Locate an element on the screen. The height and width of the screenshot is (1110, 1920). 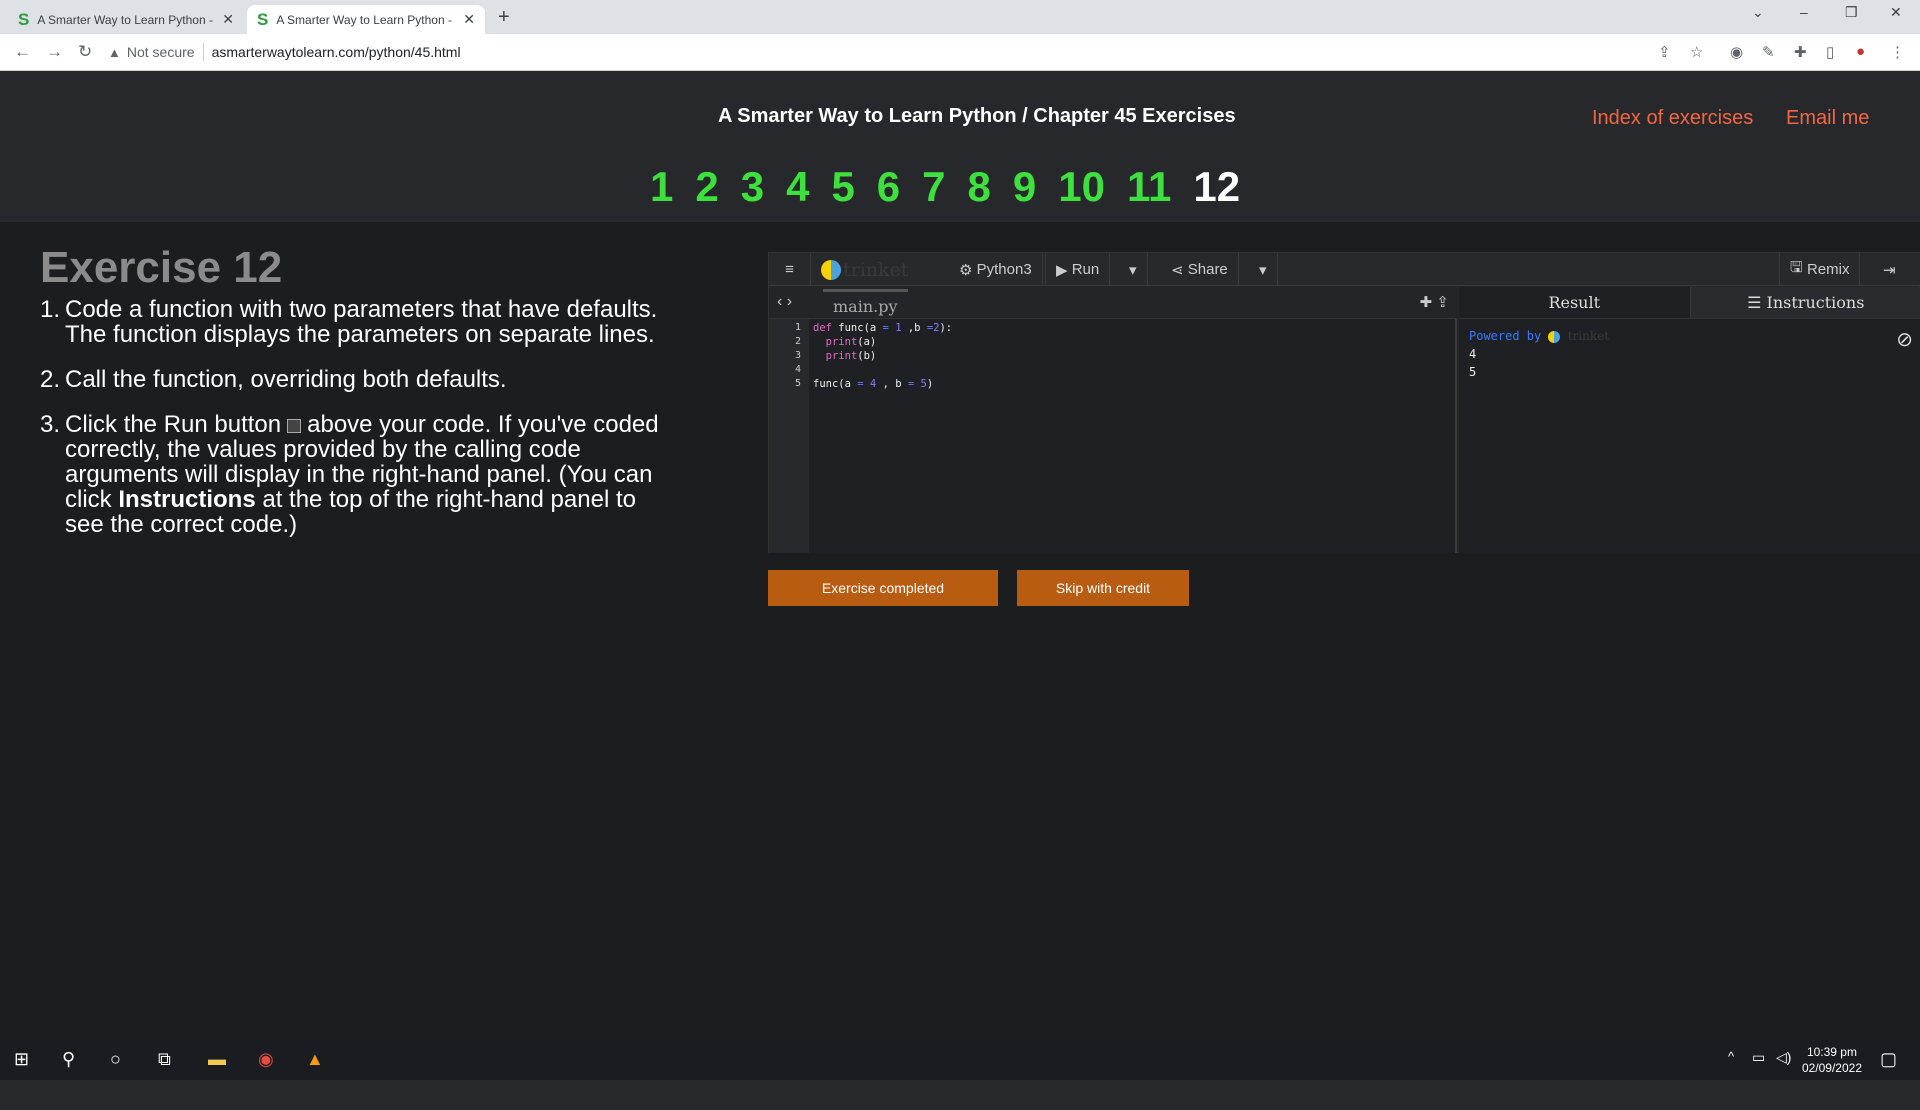
index-of-exercises-link: Index of exercises is located at coordinates (1672, 118).